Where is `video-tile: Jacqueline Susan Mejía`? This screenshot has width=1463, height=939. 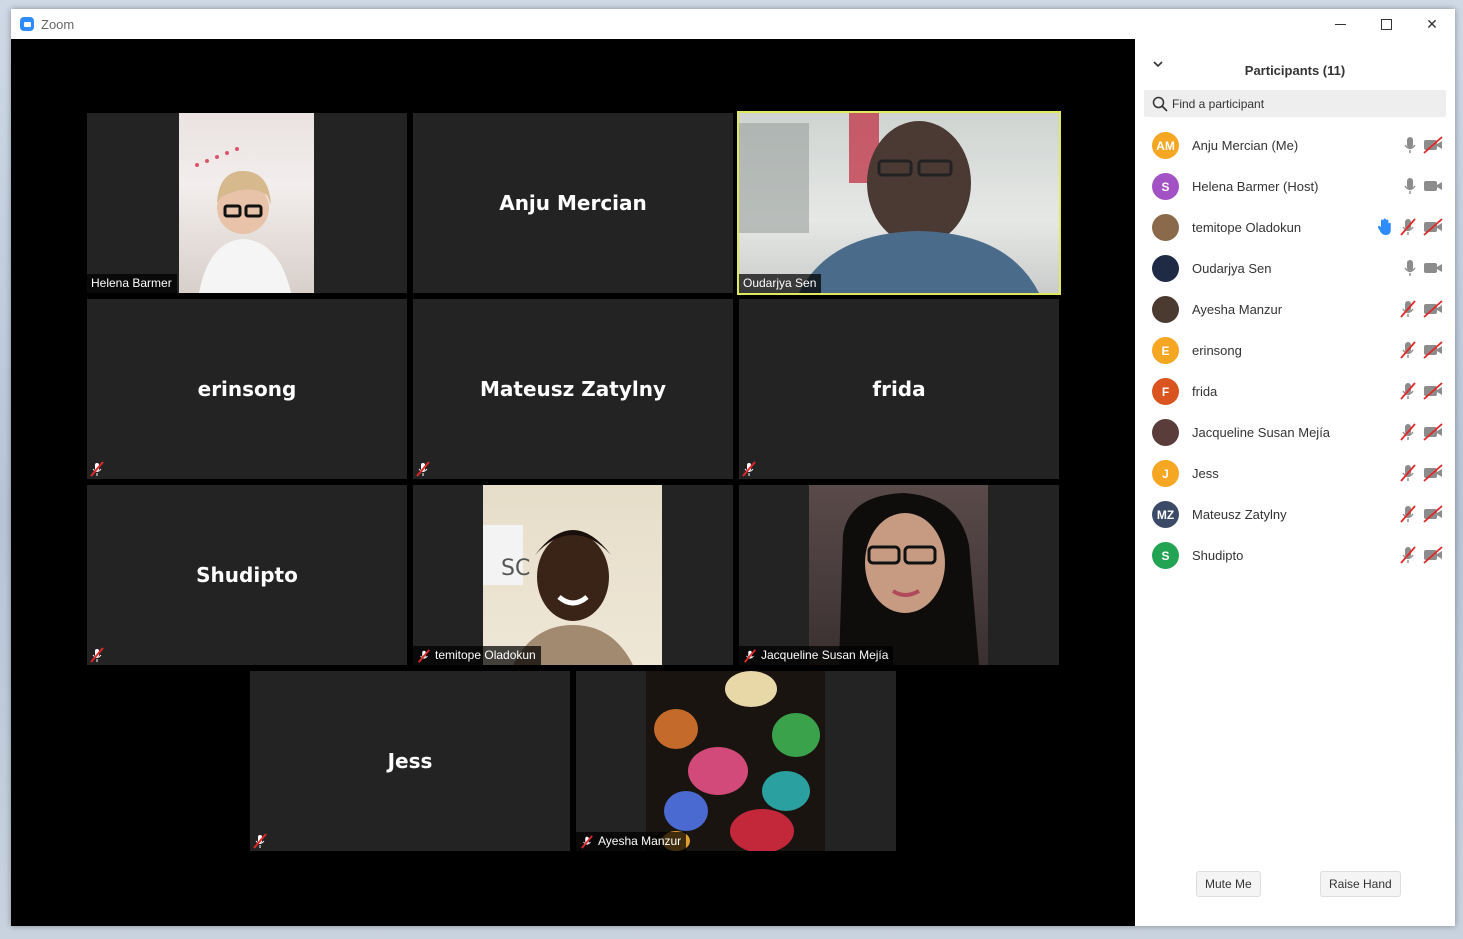
video-tile: Jacqueline Susan Mejía is located at coordinates (899, 575).